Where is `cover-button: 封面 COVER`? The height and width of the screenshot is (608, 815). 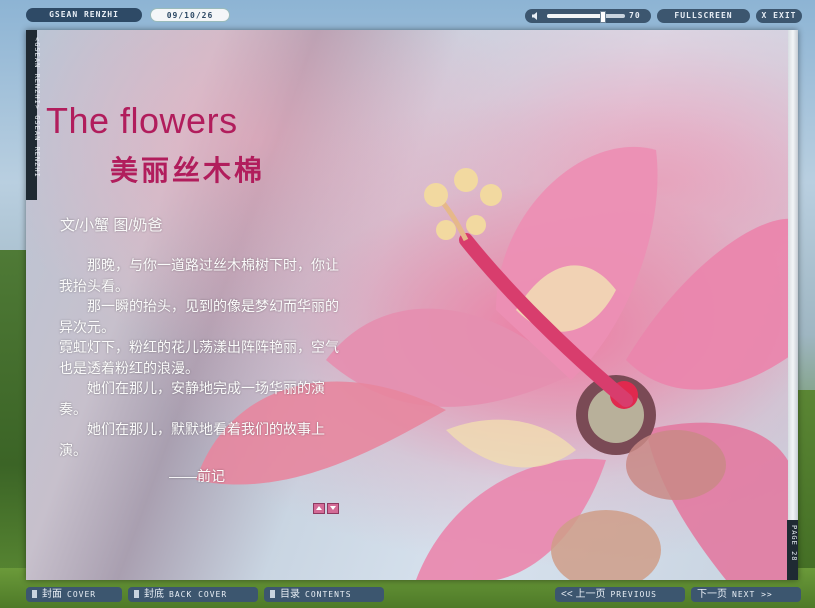 cover-button: 封面 COVER is located at coordinates (74, 594).